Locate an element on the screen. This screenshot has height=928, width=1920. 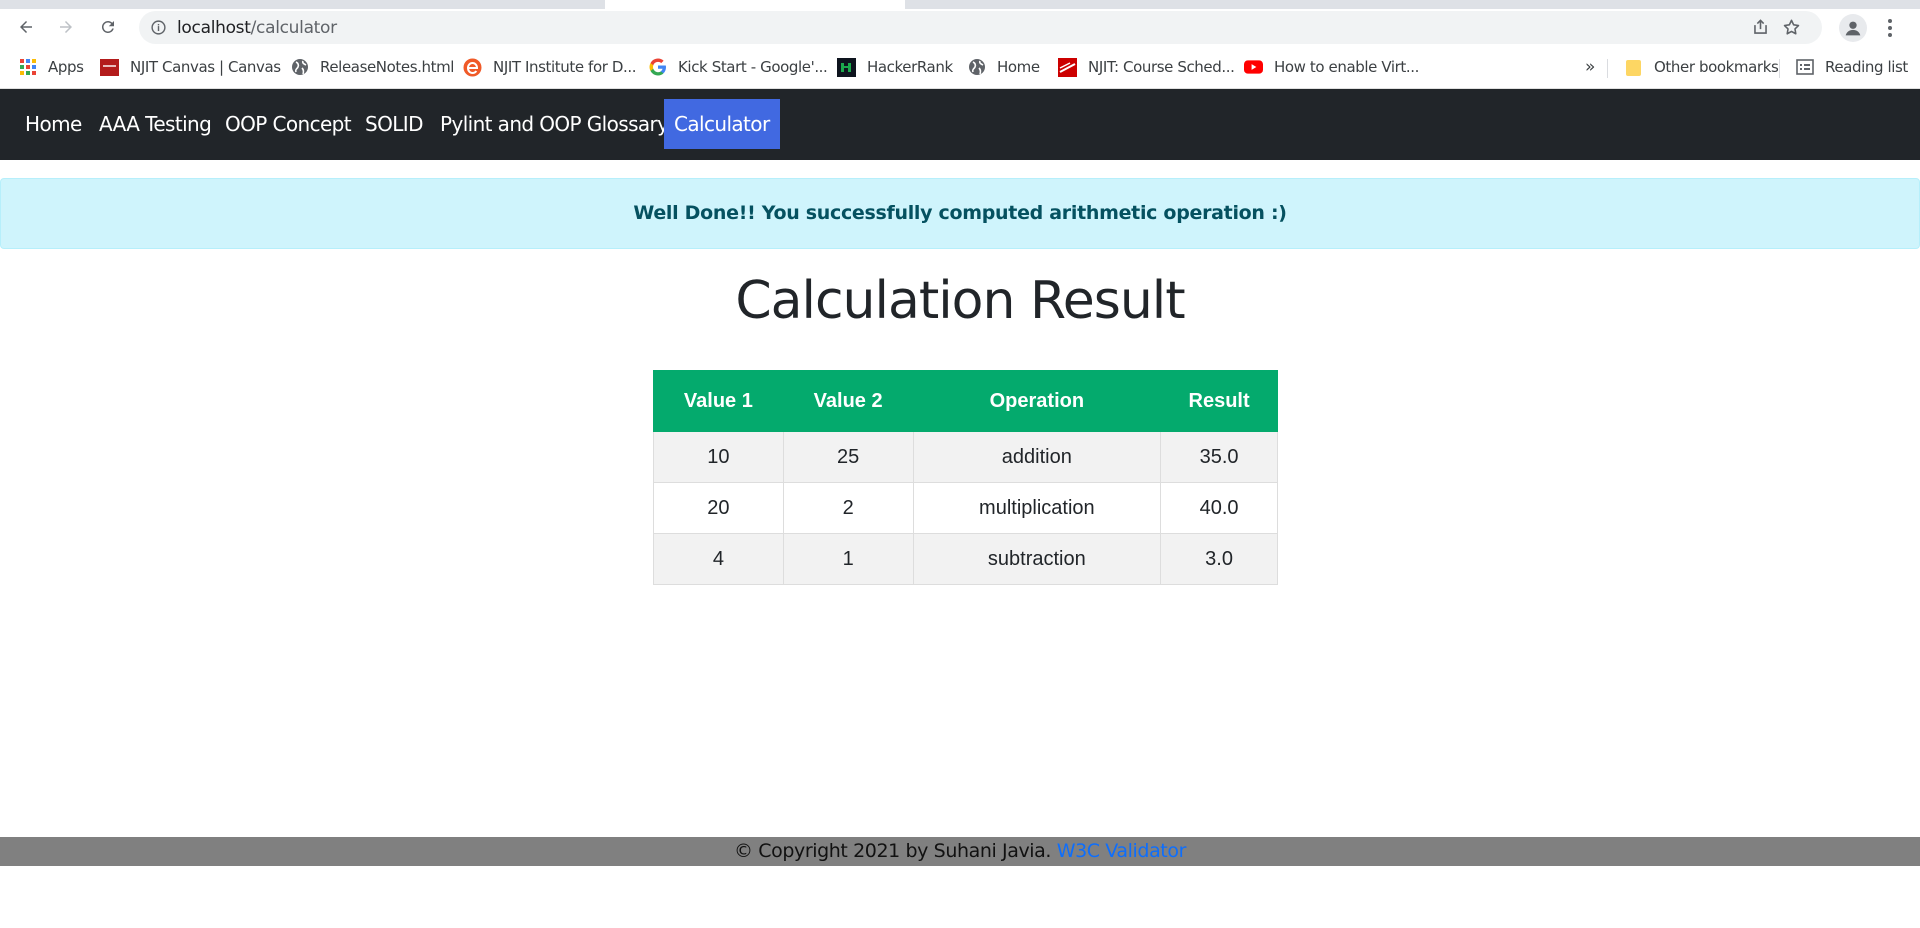
page-title: Calculation Result is located at coordinates (960, 301).